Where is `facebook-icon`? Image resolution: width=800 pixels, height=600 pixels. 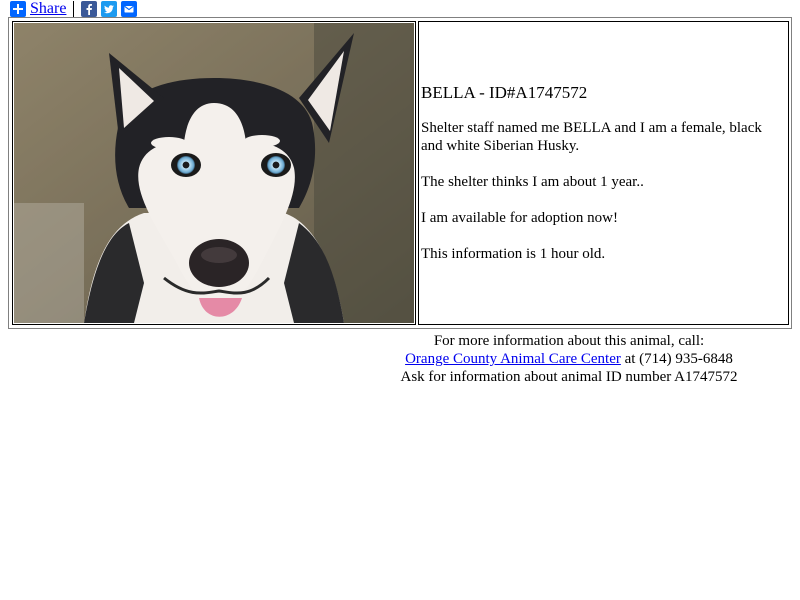
facebook-icon is located at coordinates (89, 9).